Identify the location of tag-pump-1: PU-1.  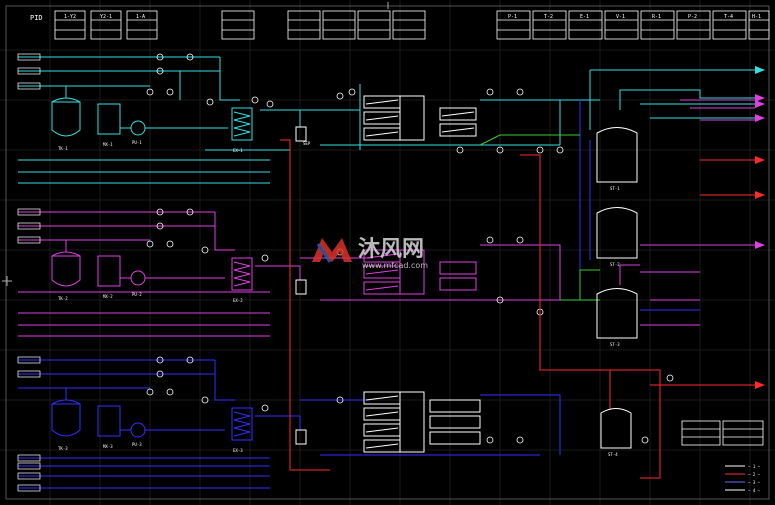
(137, 142).